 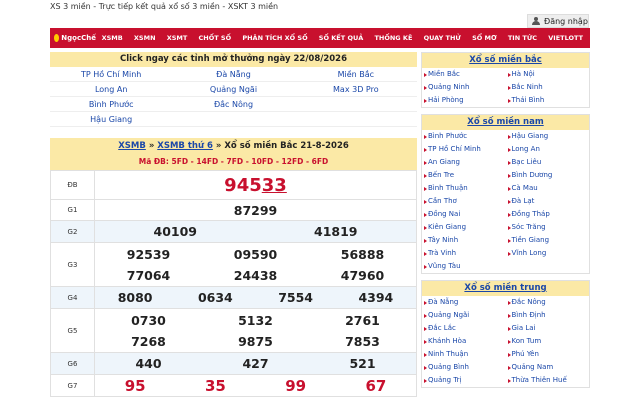 I want to click on sidebar-item: Quảng Ninh, so click(x=464, y=87).